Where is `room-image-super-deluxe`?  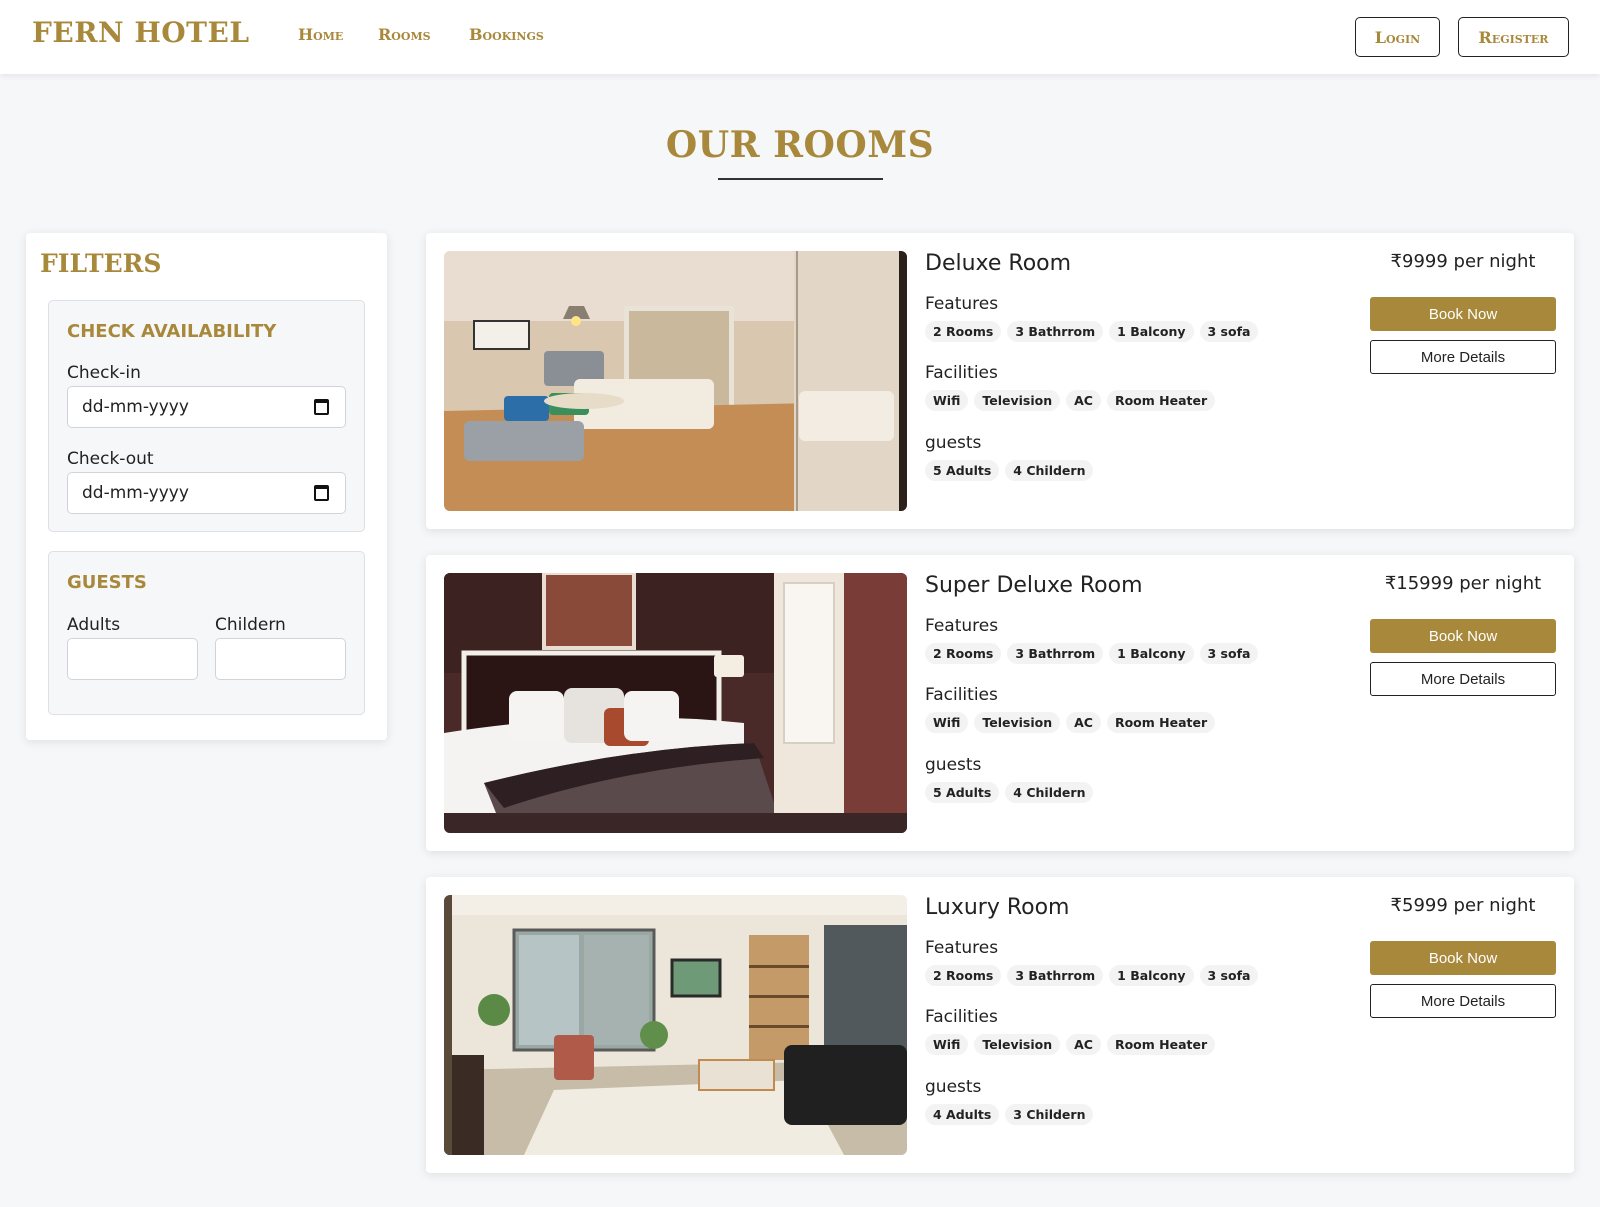 room-image-super-deluxe is located at coordinates (675, 703).